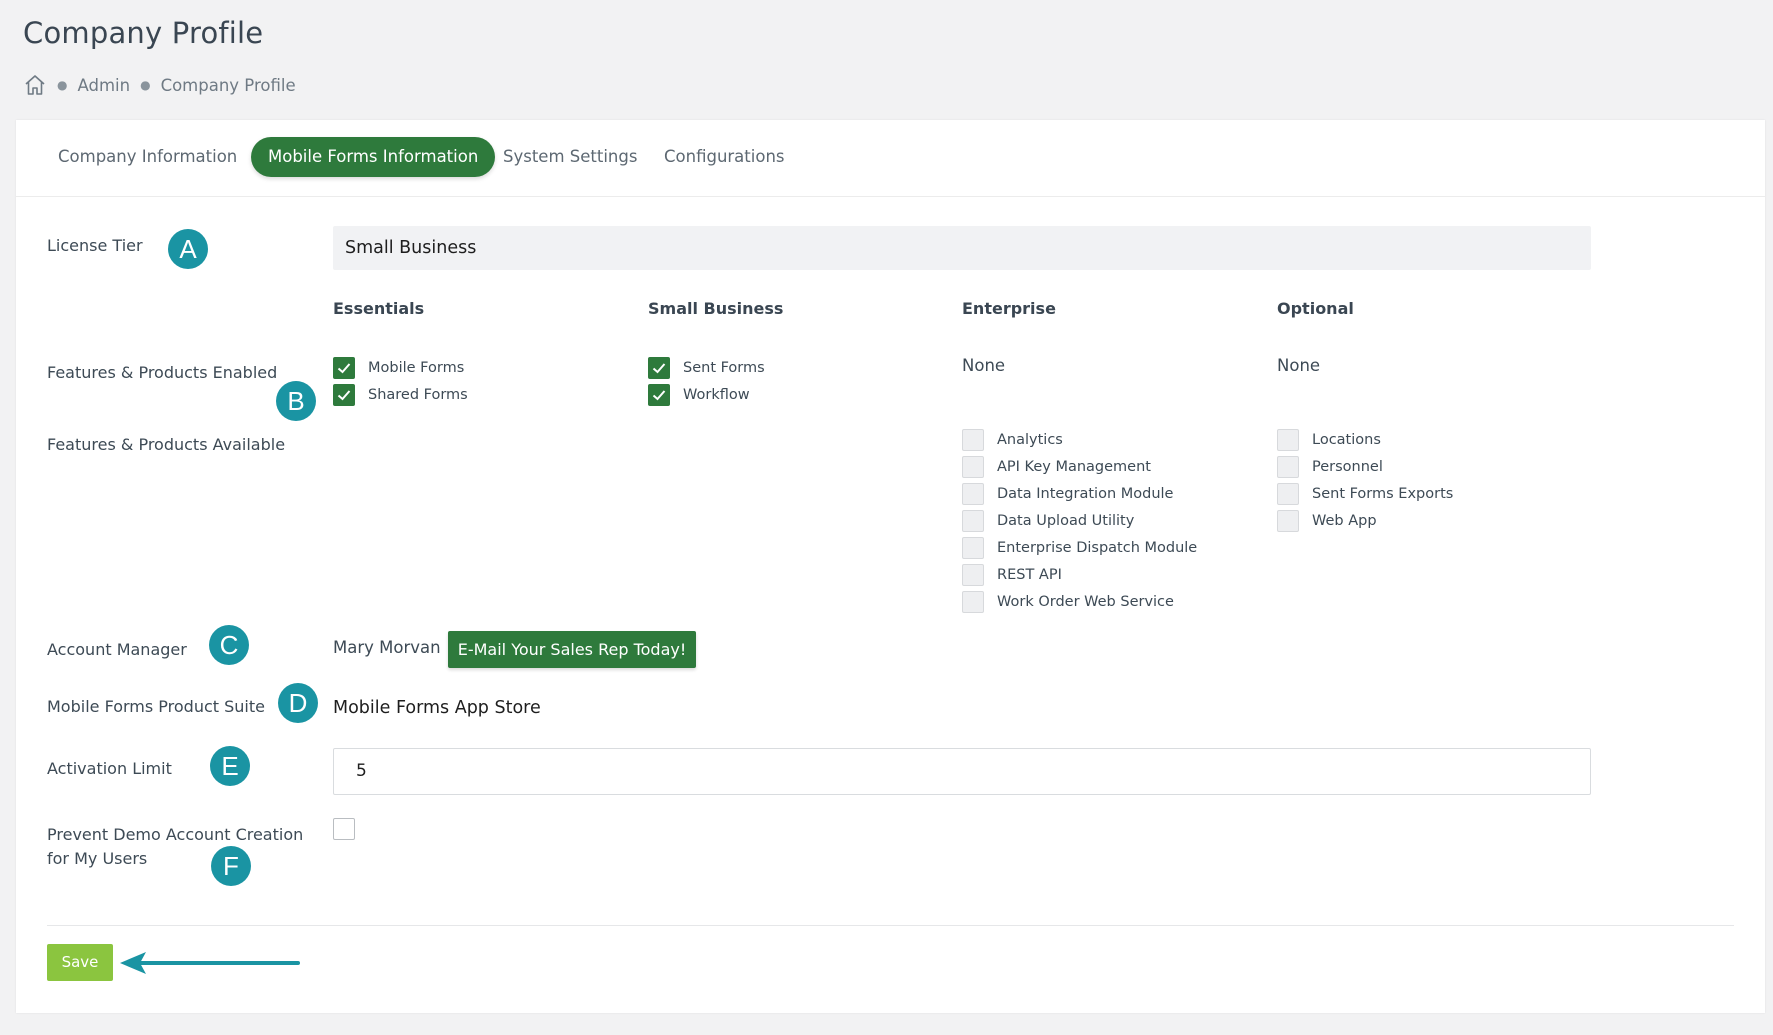 The image size is (1773, 1035). What do you see at coordinates (95, 245) in the screenshot?
I see `license-tier-label: License Tier` at bounding box center [95, 245].